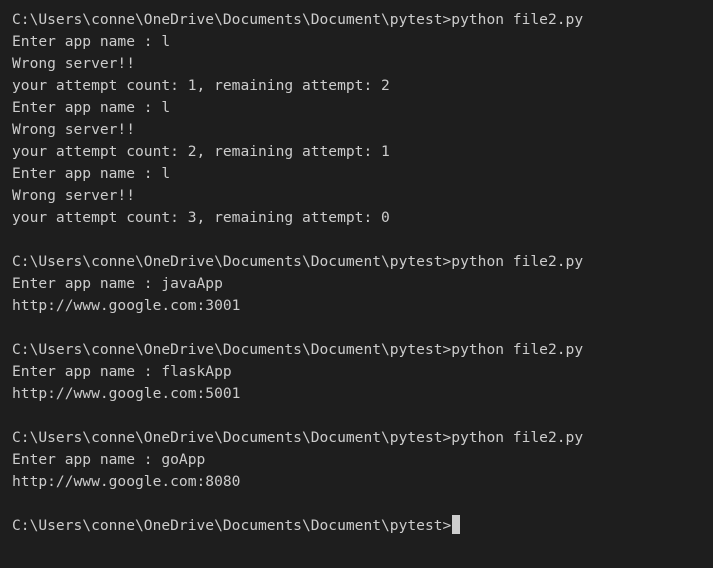  Describe the element at coordinates (126, 393) in the screenshot. I see `terminal-line: http://www.google.com:5001` at that location.